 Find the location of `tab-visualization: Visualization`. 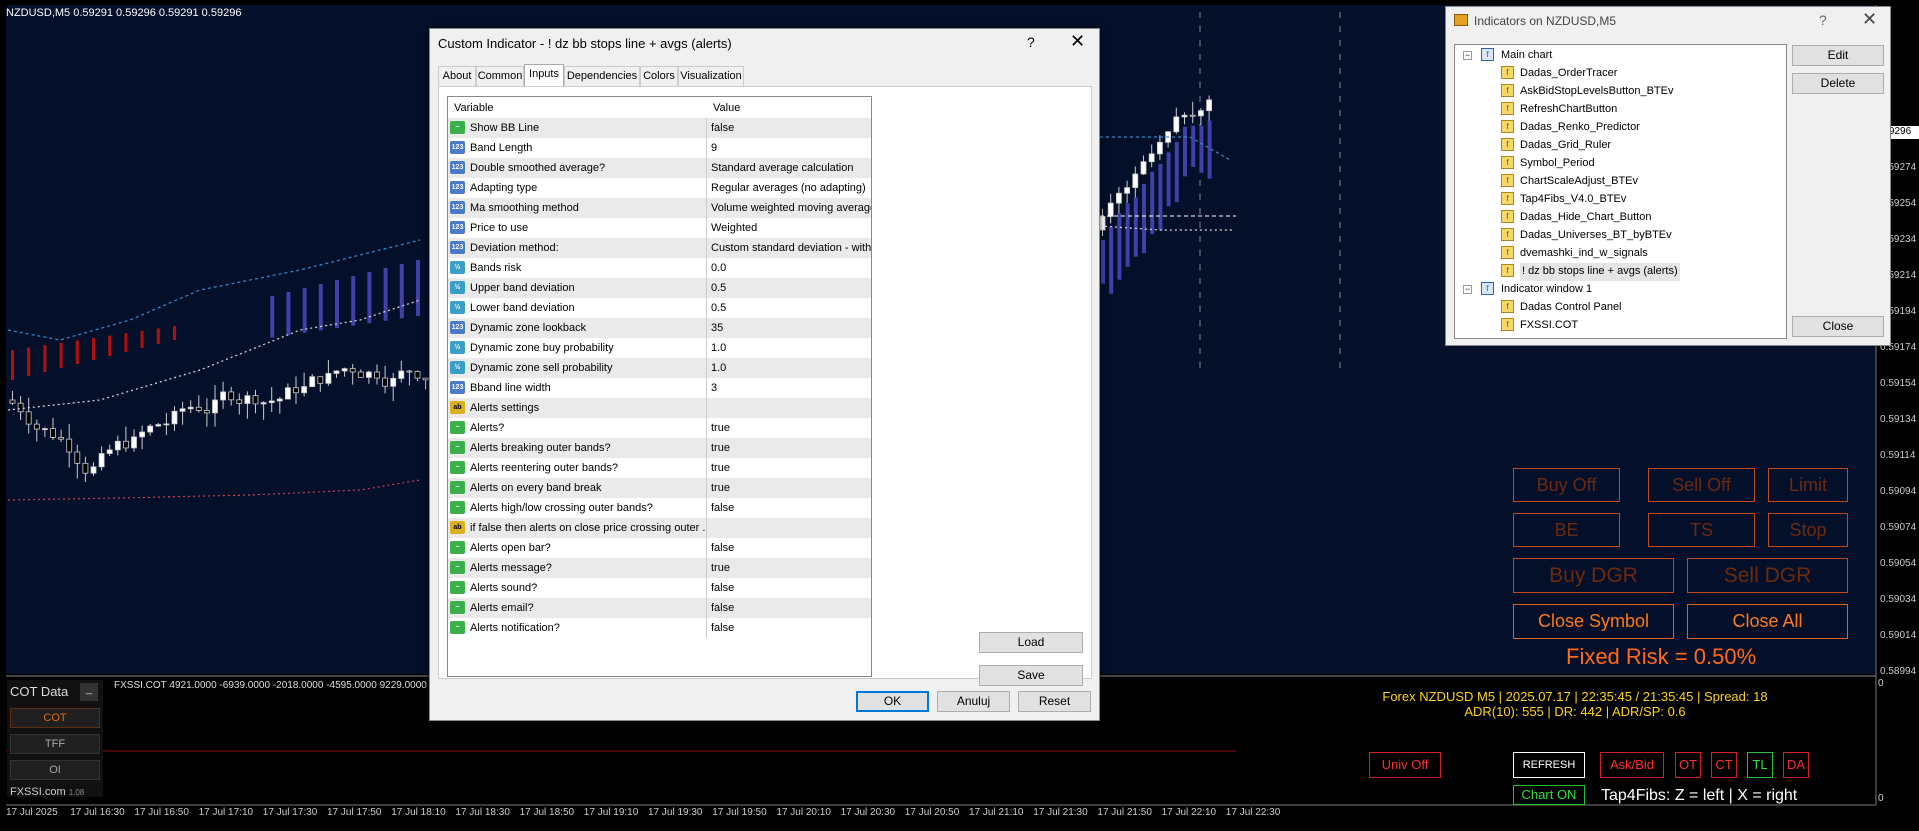

tab-visualization: Visualization is located at coordinates (711, 76).